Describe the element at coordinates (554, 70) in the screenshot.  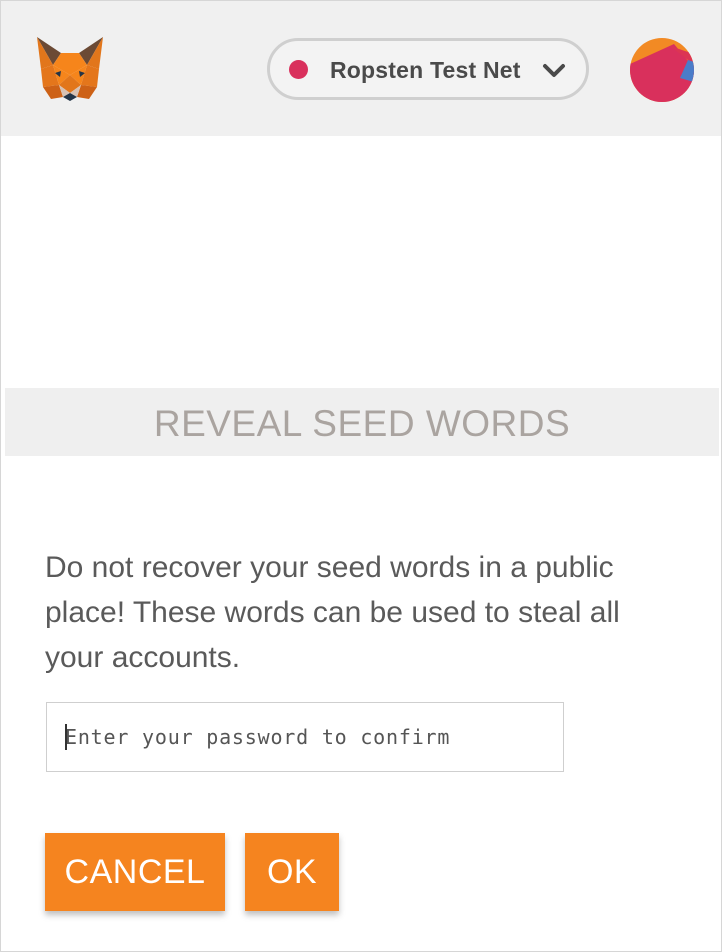
I see `chevron-down-icon` at that location.